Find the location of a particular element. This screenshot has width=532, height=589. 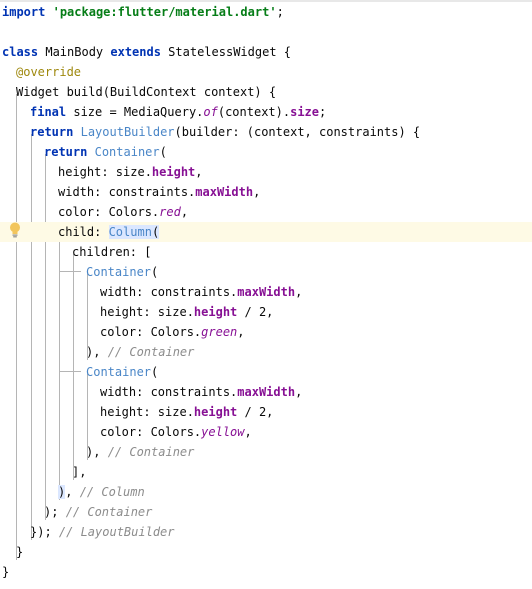

code-text: ], is located at coordinates (79, 472).